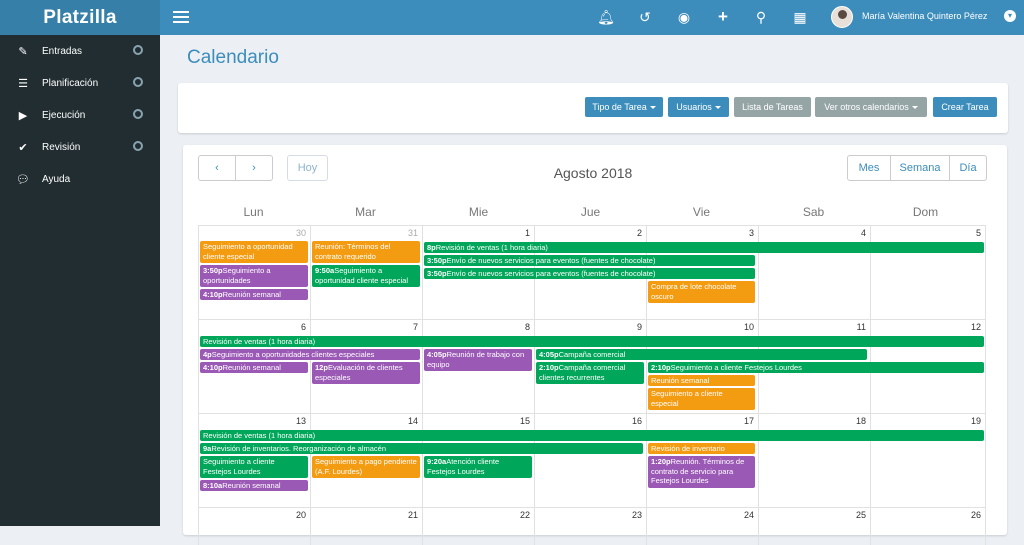 Image resolution: width=1024 pixels, height=545 pixels. What do you see at coordinates (624, 107) in the screenshot?
I see `task-type-dropdown: Tipo de Tarea` at bounding box center [624, 107].